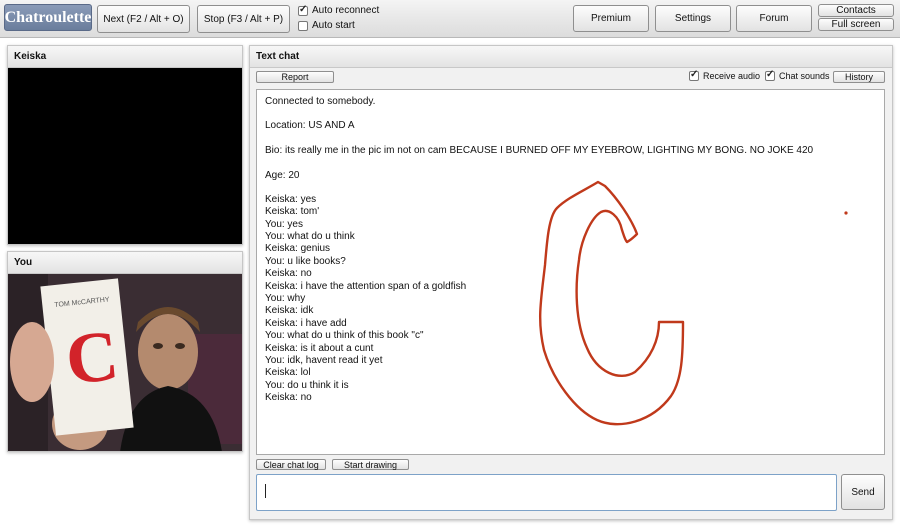  I want to click on chat-sounds-checkbox: Chat sounds, so click(797, 75).